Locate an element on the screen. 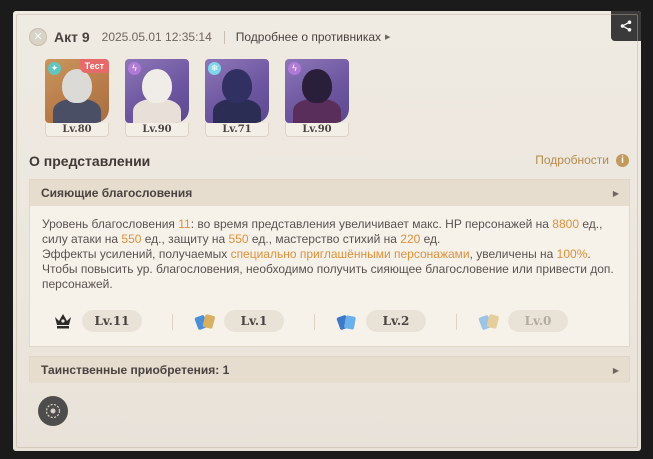  share-button is located at coordinates (626, 26).